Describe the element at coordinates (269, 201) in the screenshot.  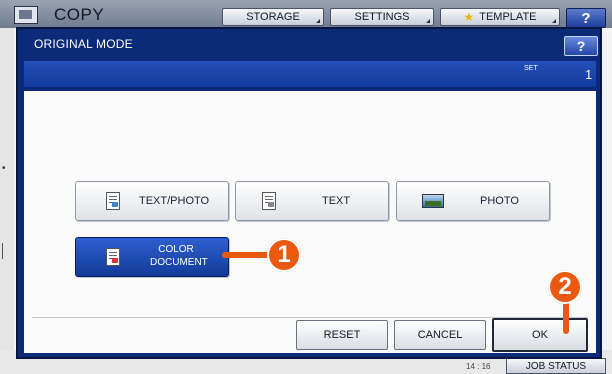
I see `text-doc-icon` at that location.